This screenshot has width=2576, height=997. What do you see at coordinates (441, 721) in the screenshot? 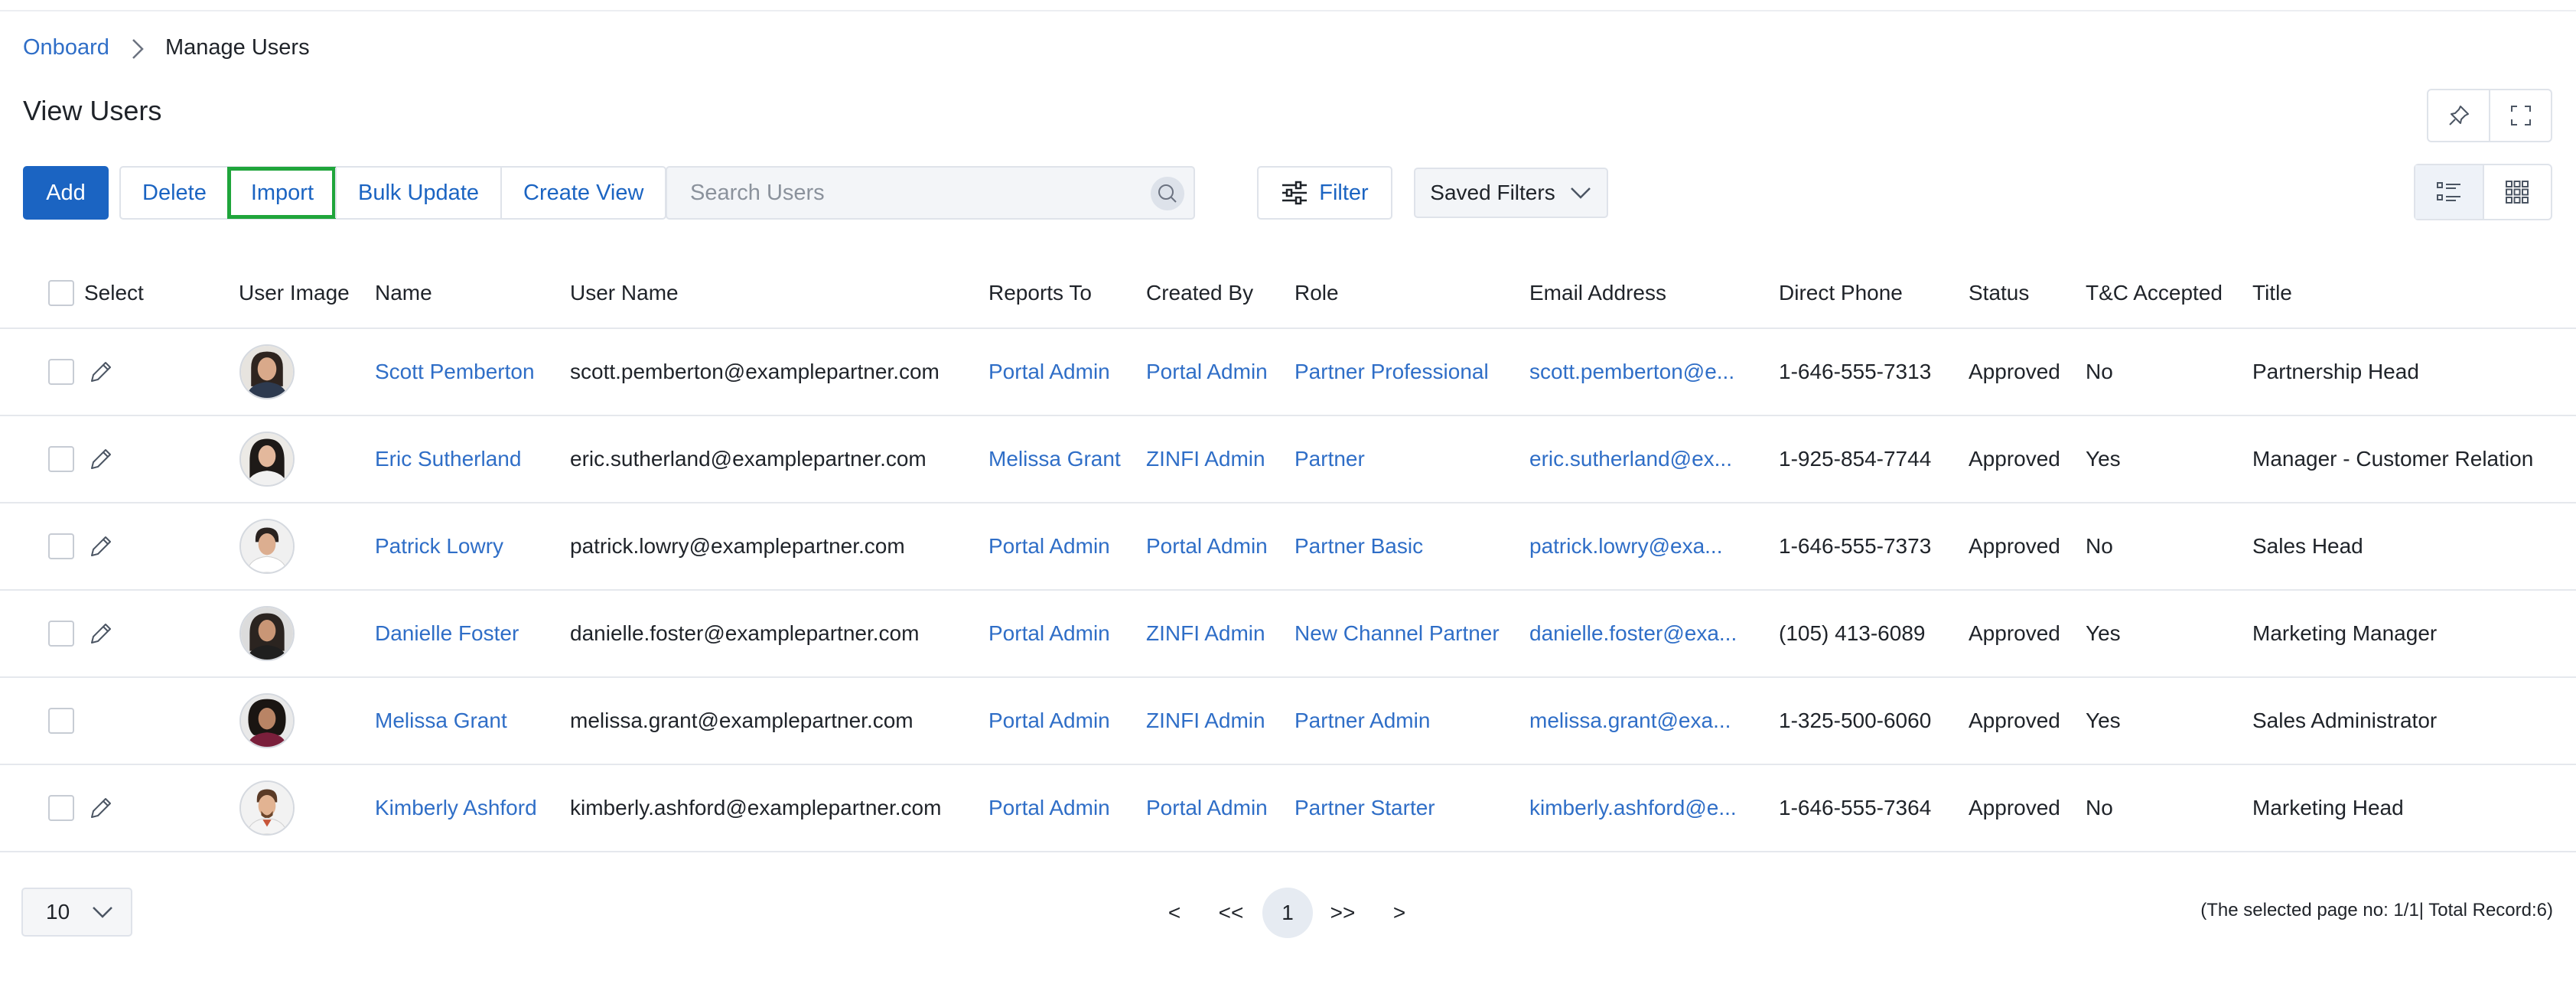
I see `user-name-link: Melissa Grant` at bounding box center [441, 721].